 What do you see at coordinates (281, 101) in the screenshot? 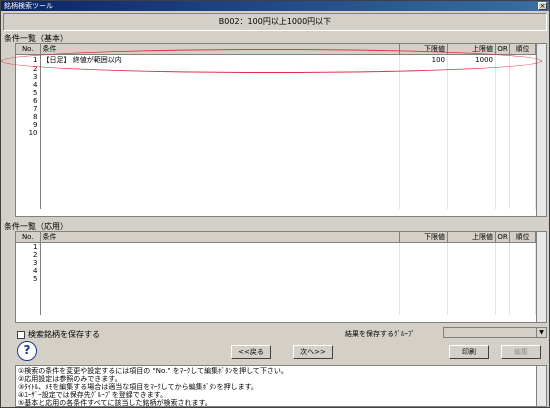
I see `table-row: 6` at bounding box center [281, 101].